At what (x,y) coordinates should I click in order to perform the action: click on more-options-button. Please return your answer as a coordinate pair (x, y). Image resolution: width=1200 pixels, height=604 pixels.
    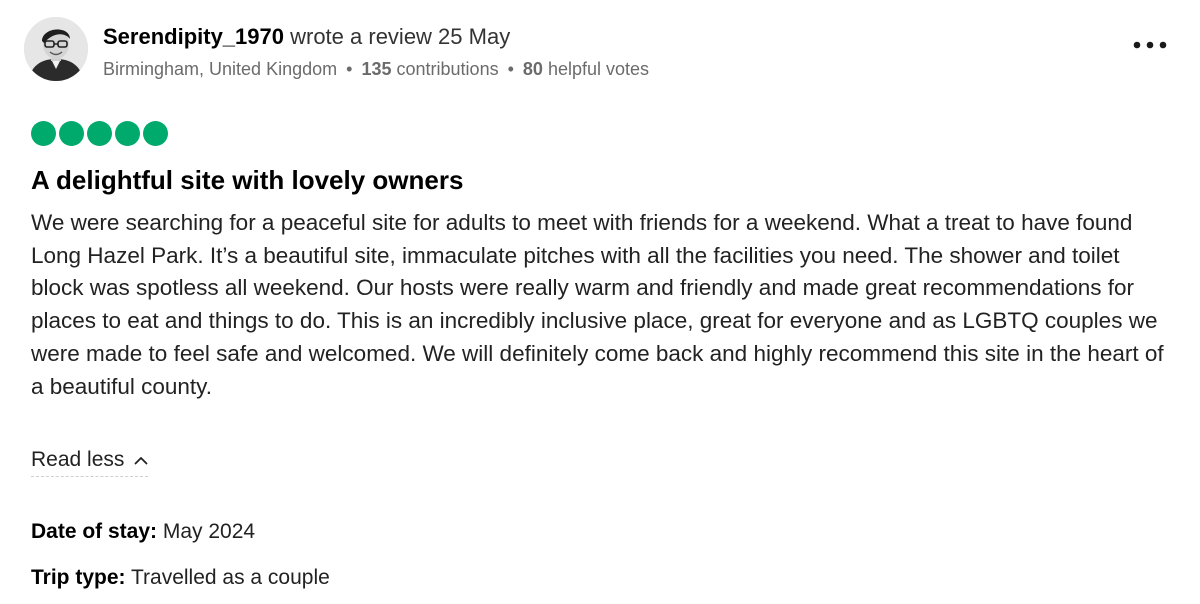
    Looking at the image, I should click on (1150, 45).